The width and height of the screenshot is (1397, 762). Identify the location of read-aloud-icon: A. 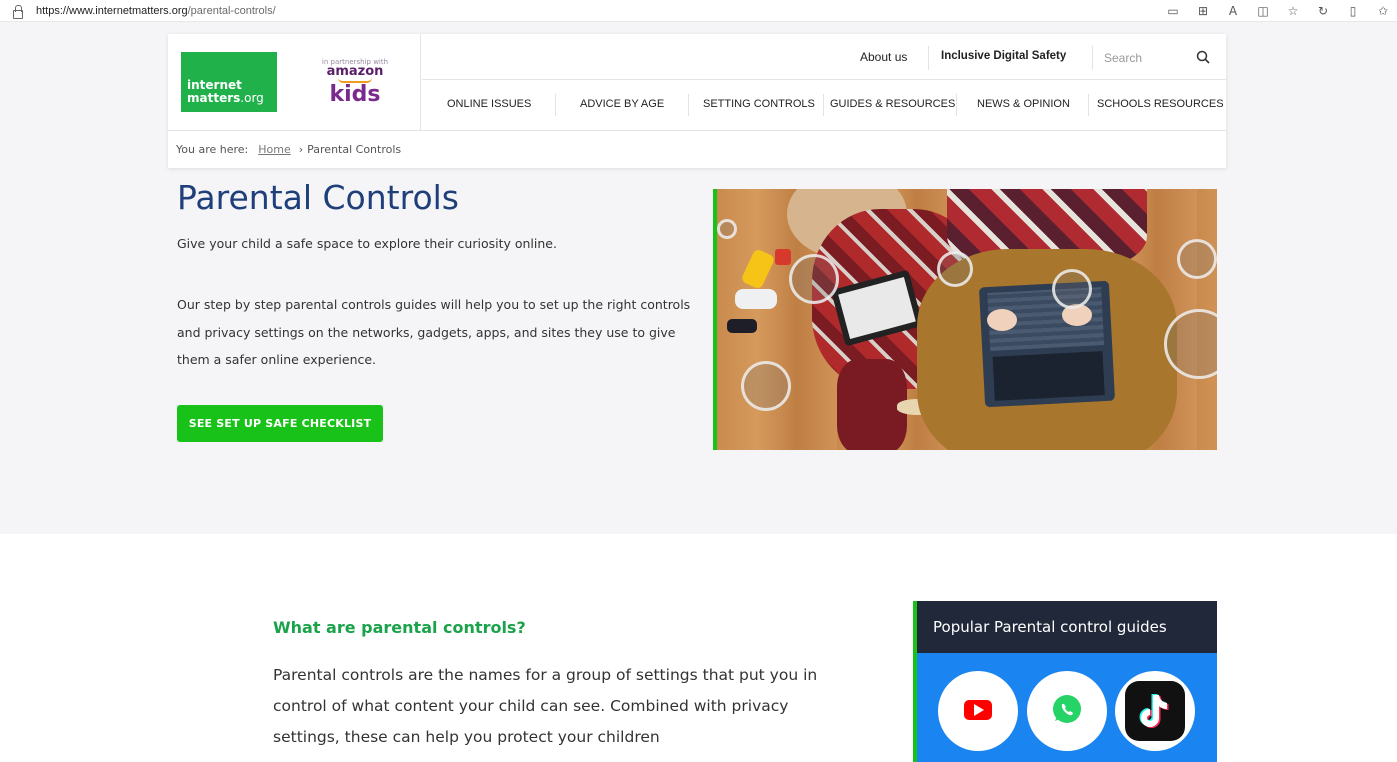
(1233, 11).